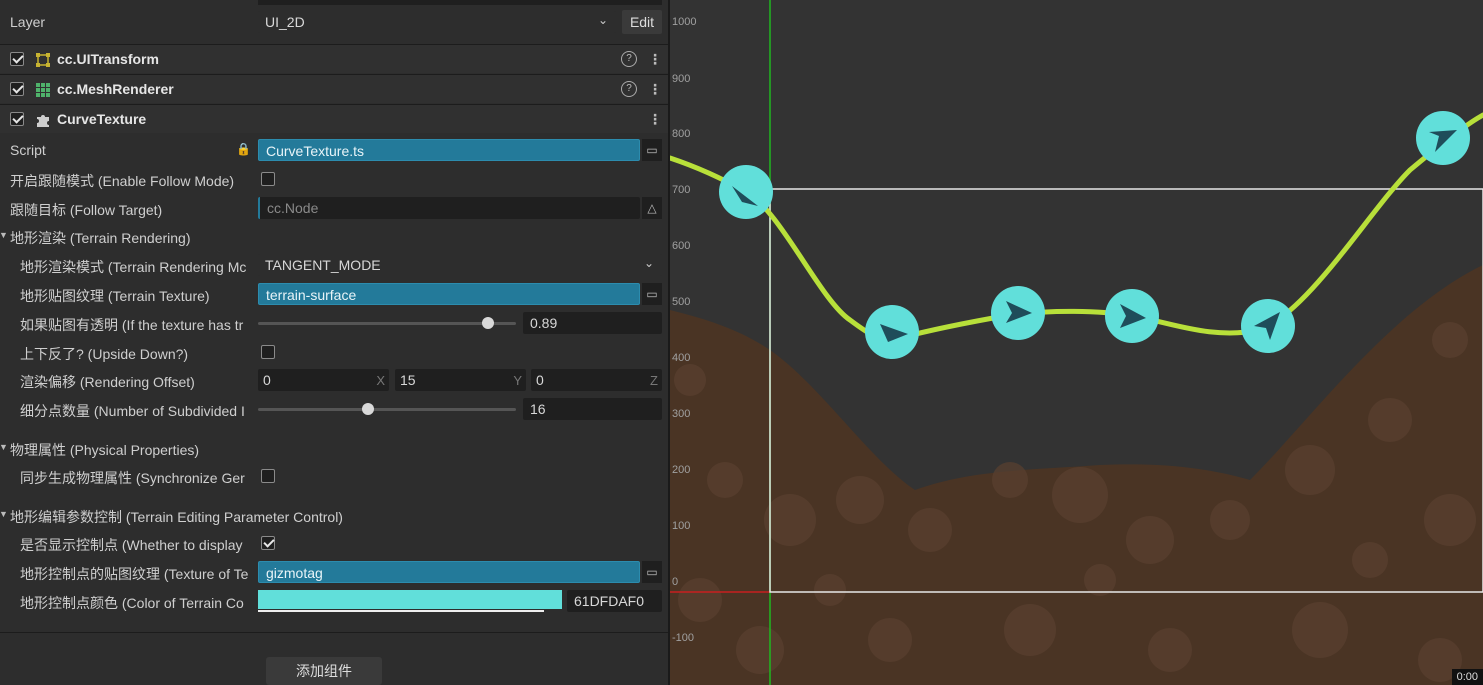 The image size is (1483, 685). What do you see at coordinates (654, 380) in the screenshot?
I see `axis-z-label: Z` at bounding box center [654, 380].